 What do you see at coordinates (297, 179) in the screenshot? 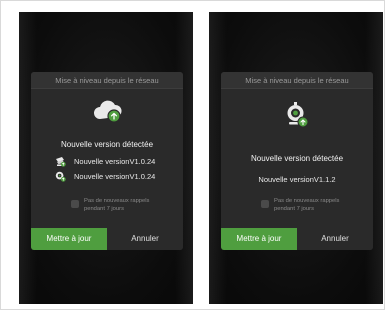
I see `version-label: Nouvelle versionV1.1.2` at bounding box center [297, 179].